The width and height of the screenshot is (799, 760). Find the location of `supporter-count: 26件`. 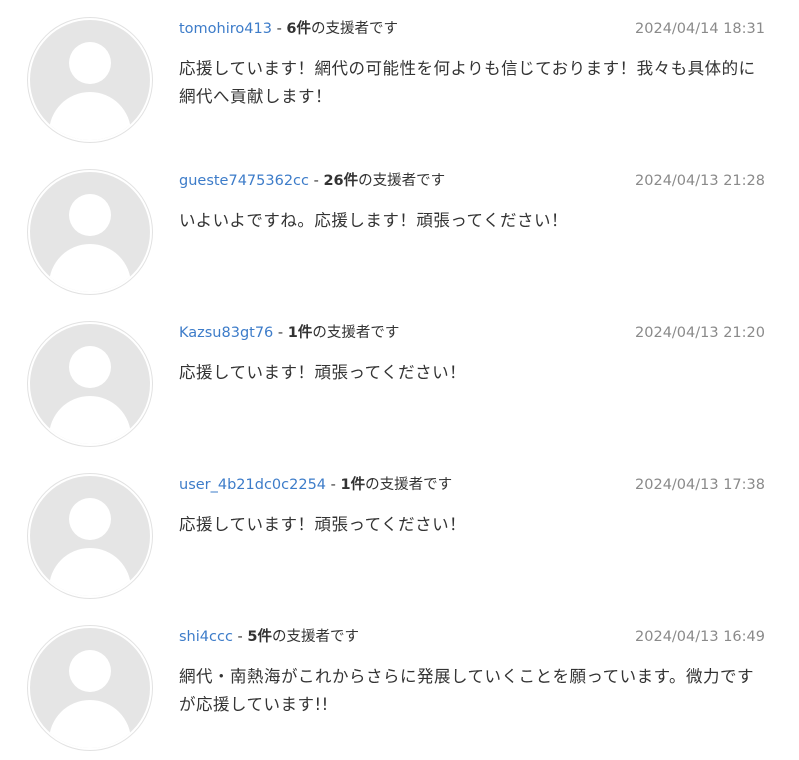

supporter-count: 26件 is located at coordinates (341, 181).